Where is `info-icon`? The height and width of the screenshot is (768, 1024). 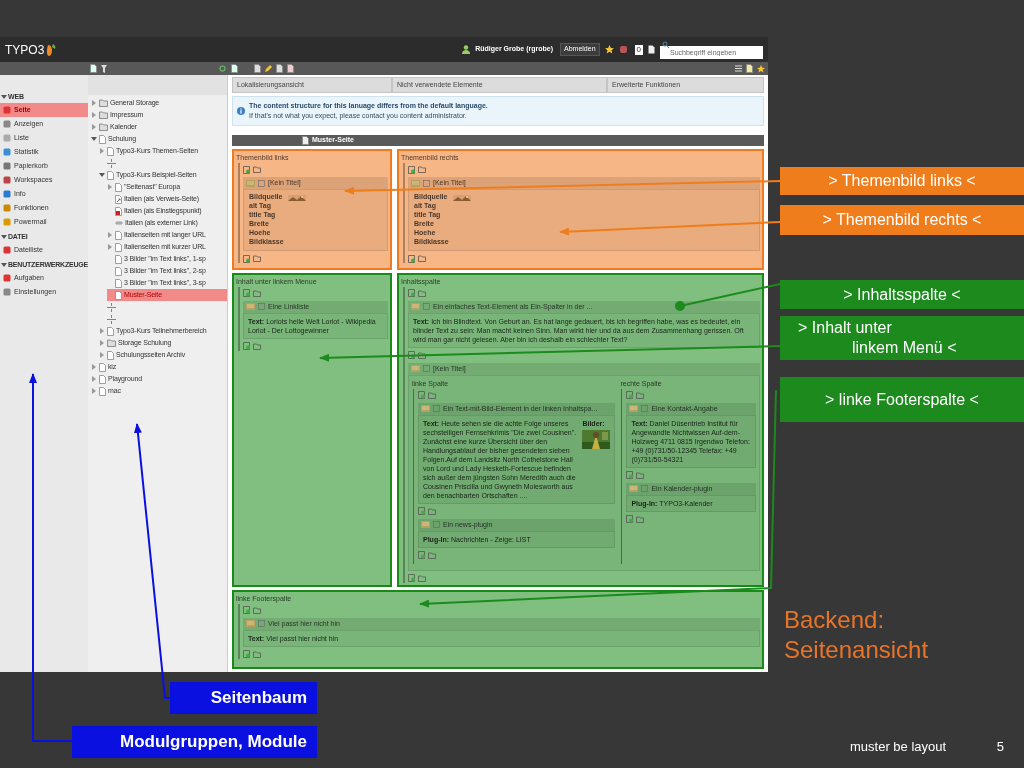 info-icon is located at coordinates (241, 111).